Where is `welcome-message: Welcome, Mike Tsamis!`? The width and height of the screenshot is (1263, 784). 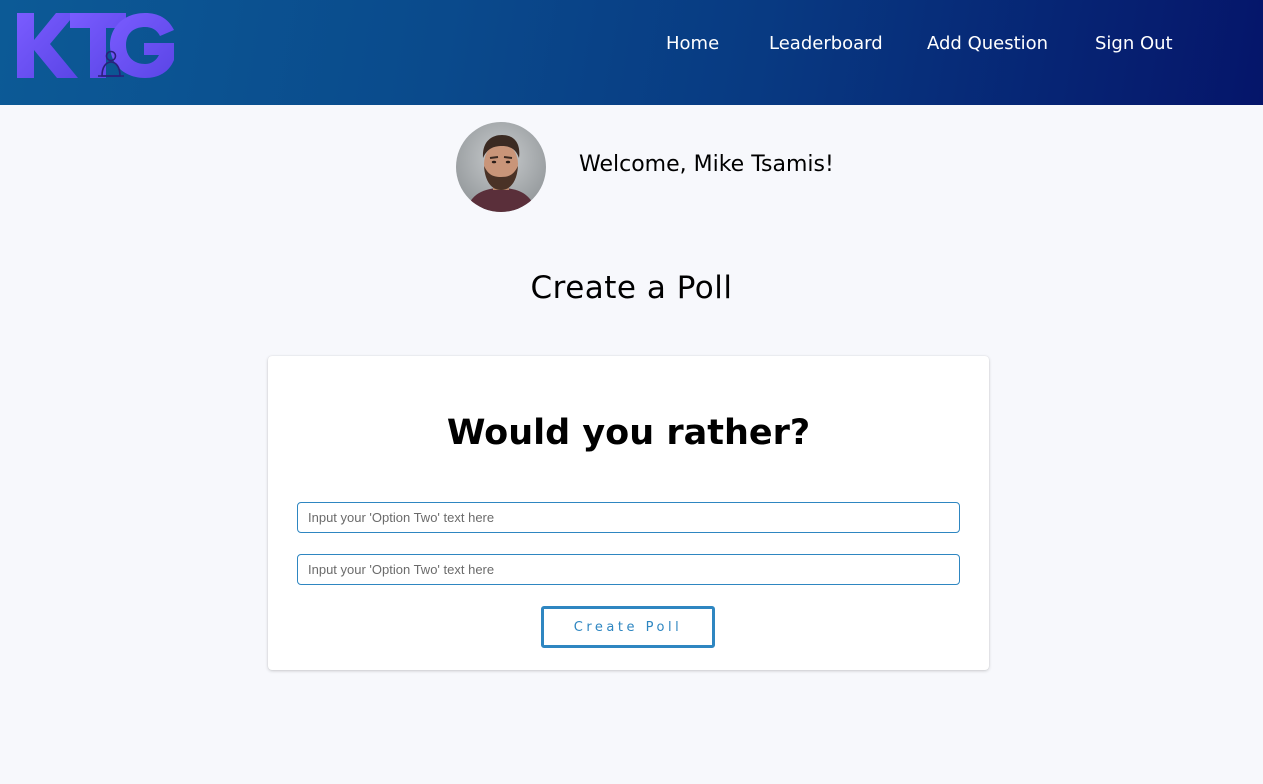 welcome-message: Welcome, Mike Tsamis! is located at coordinates (706, 164).